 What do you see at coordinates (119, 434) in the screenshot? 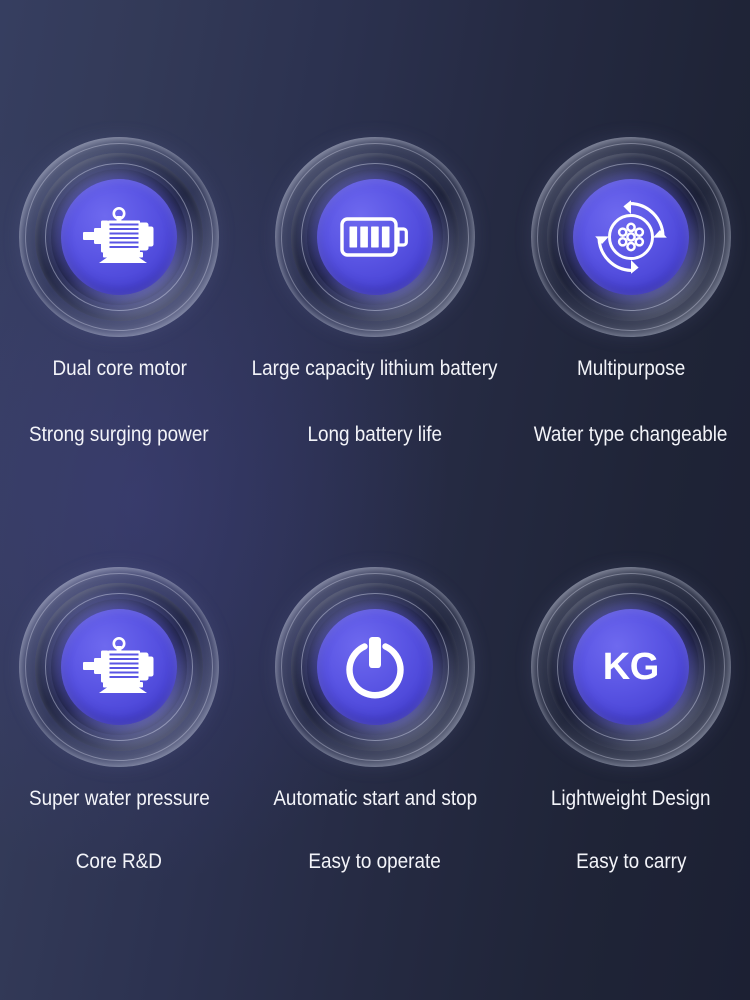
I see `feature-subtitle: Strong surging power` at bounding box center [119, 434].